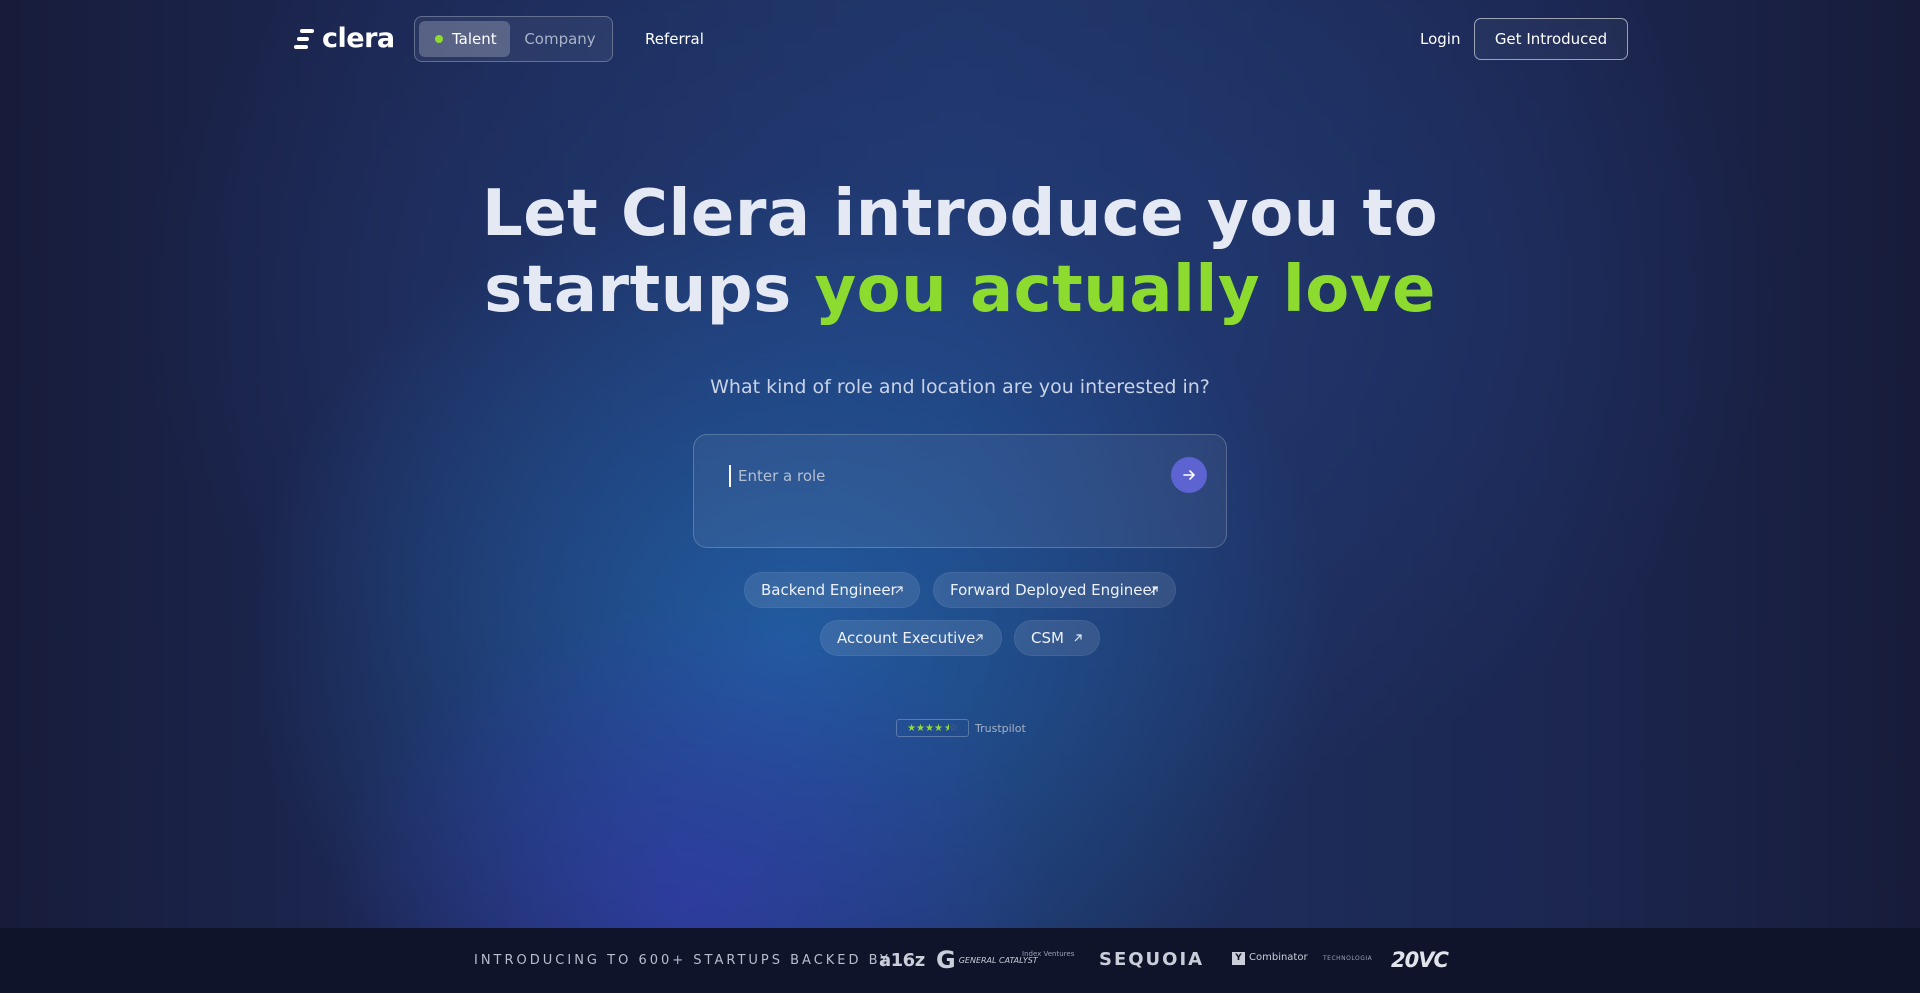 The height and width of the screenshot is (993, 1920). I want to click on arrow-right-icon, so click(1189, 475).